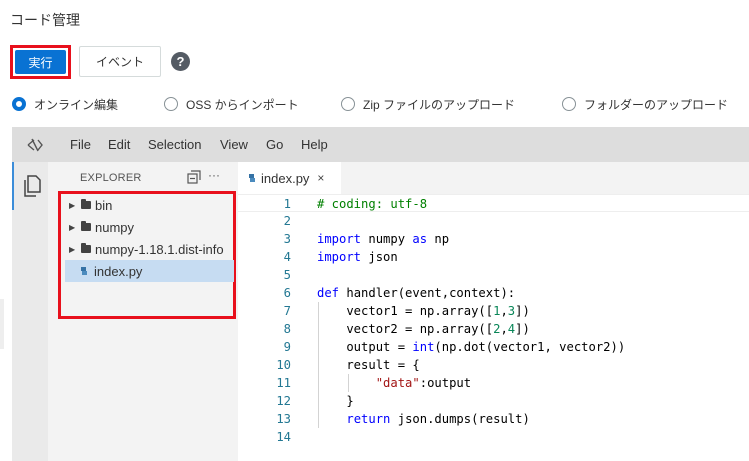 The width and height of the screenshot is (749, 461). I want to click on collapse-all-icon, so click(194, 177).